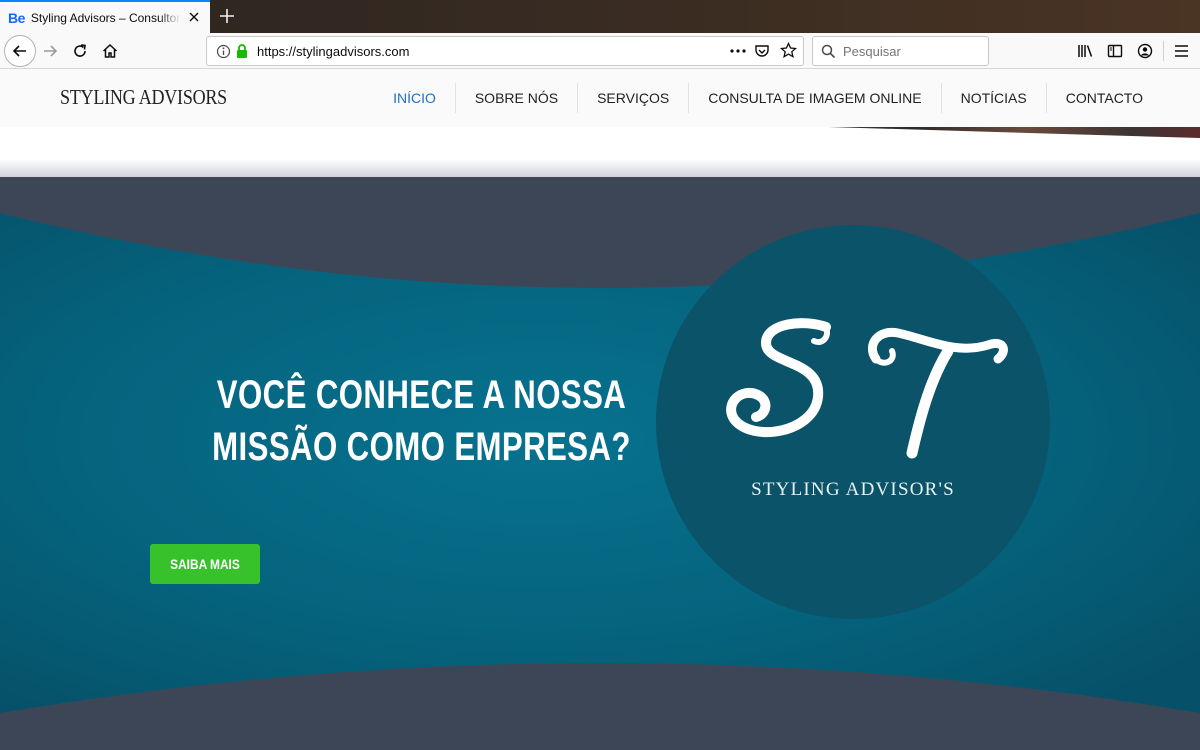 The width and height of the screenshot is (1200, 750). Describe the element at coordinates (867, 388) in the screenshot. I see `st-monogram-logo` at that location.